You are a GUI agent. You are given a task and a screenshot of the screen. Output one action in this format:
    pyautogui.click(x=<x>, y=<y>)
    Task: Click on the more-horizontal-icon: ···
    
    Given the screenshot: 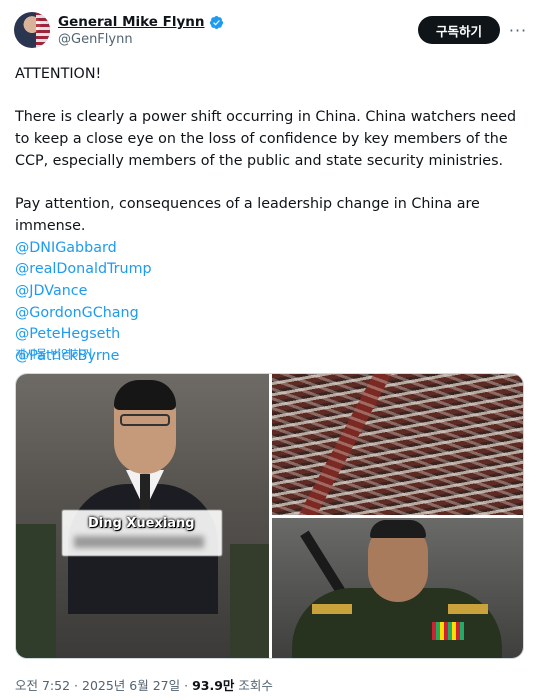 What is the action you would take?
    pyautogui.click(x=518, y=30)
    